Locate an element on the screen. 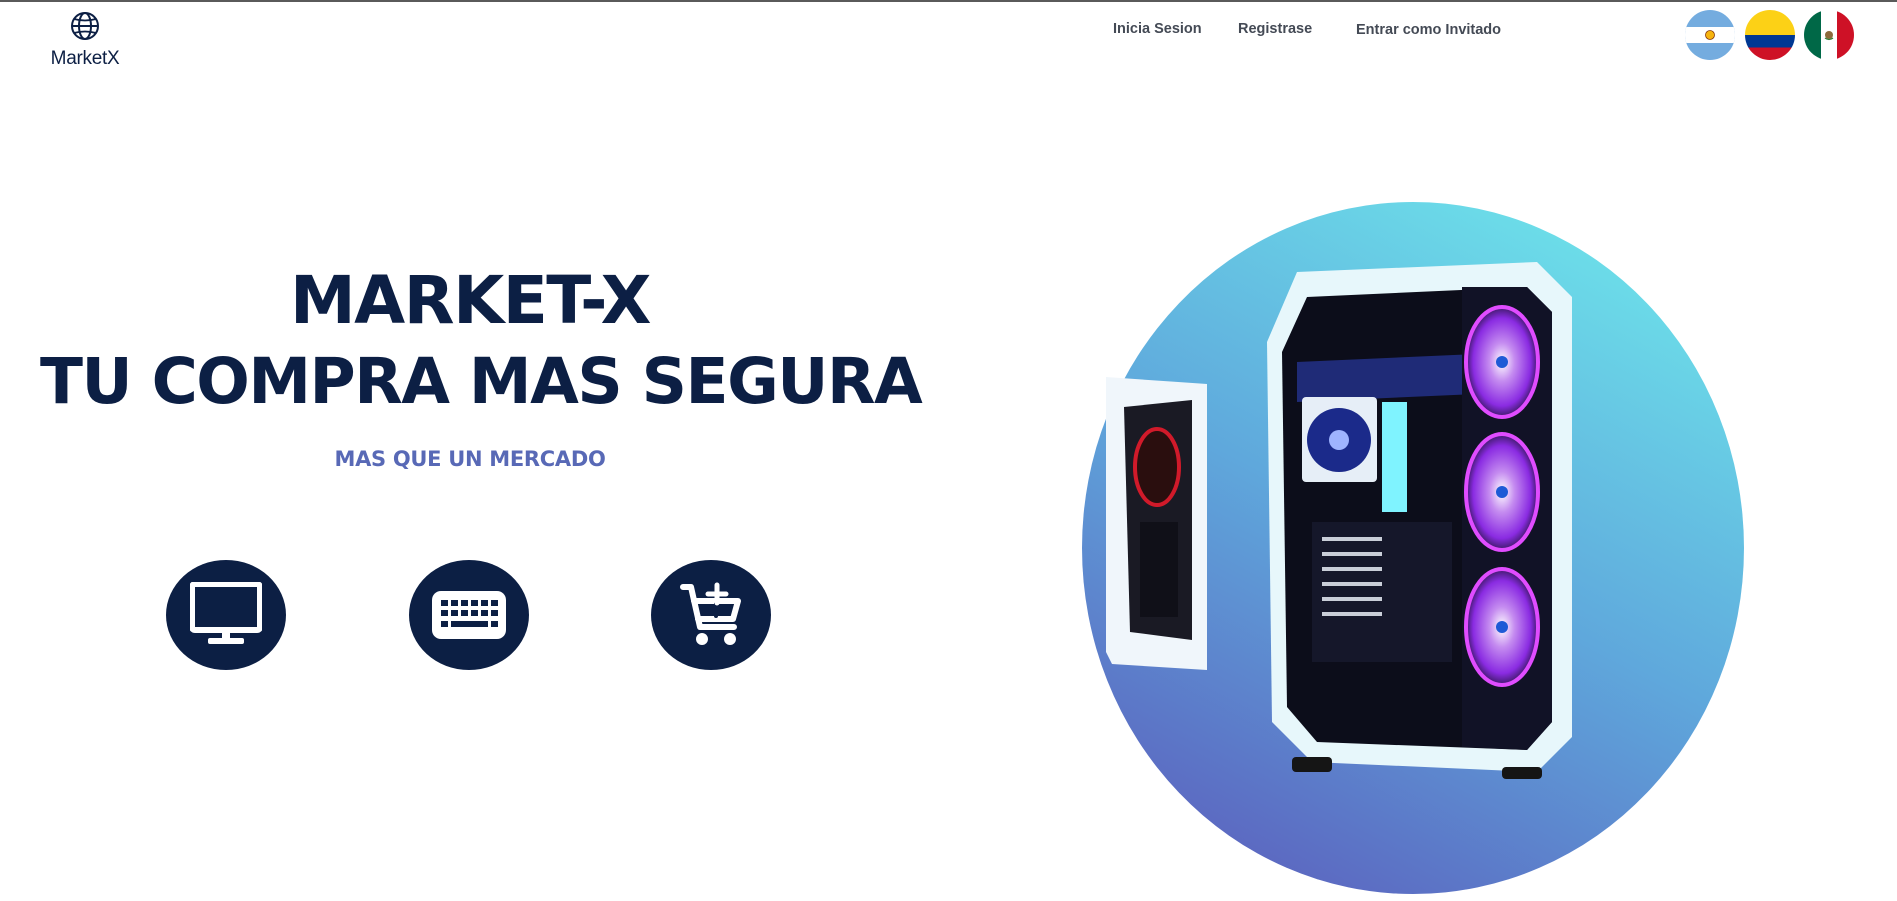 This screenshot has width=1897, height=901. globe-icon is located at coordinates (85, 28).